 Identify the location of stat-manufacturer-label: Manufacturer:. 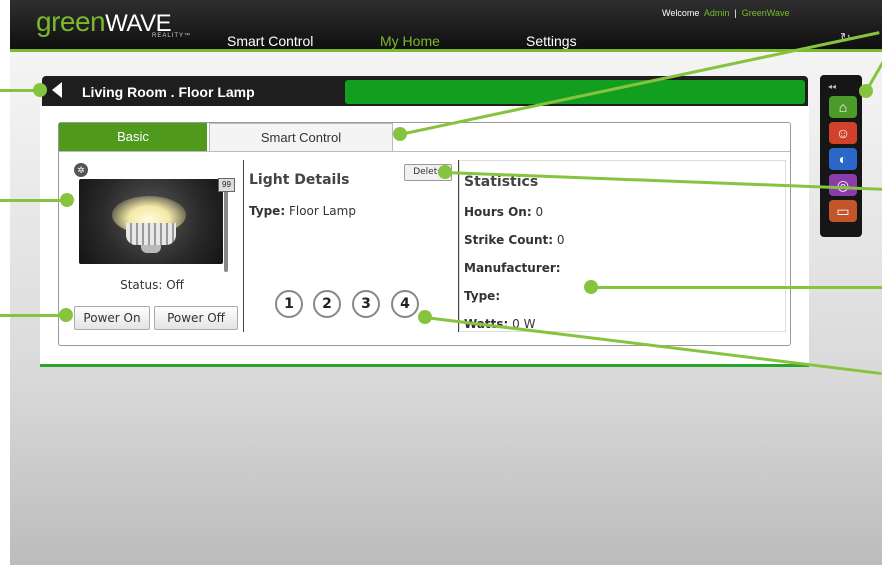
(512, 268).